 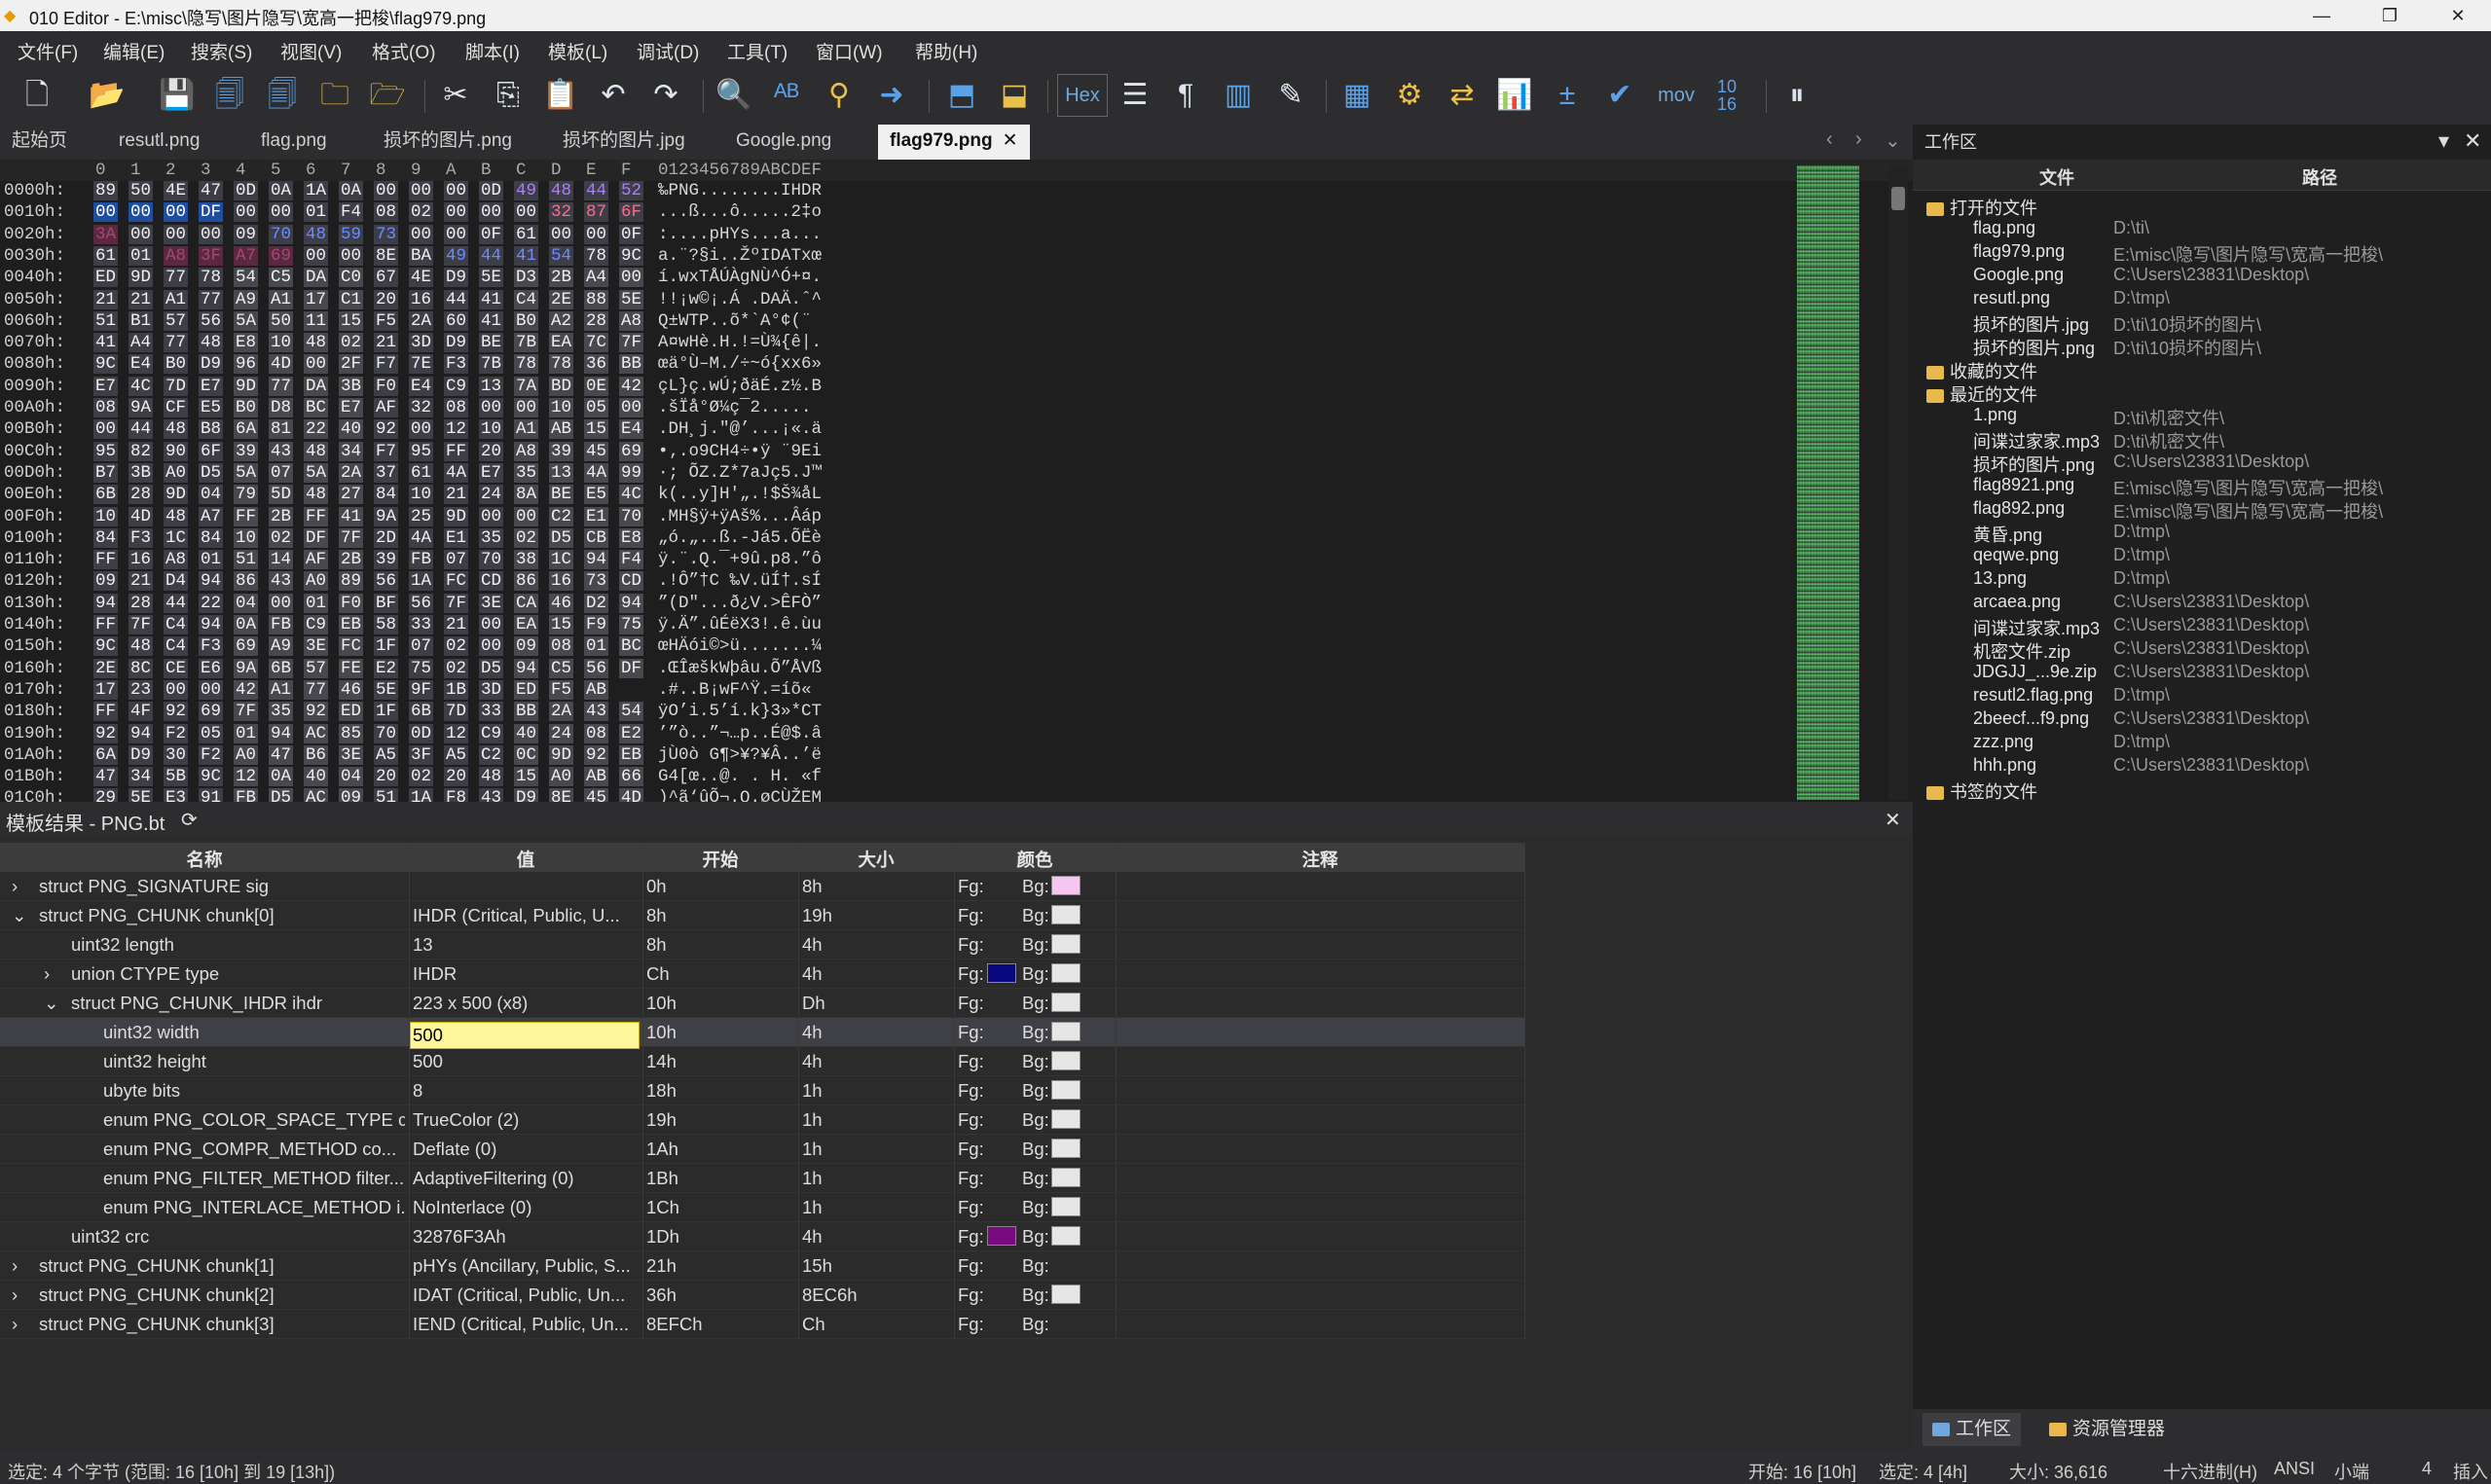 What do you see at coordinates (386, 256) in the screenshot?
I see `hex-byte: 8E` at bounding box center [386, 256].